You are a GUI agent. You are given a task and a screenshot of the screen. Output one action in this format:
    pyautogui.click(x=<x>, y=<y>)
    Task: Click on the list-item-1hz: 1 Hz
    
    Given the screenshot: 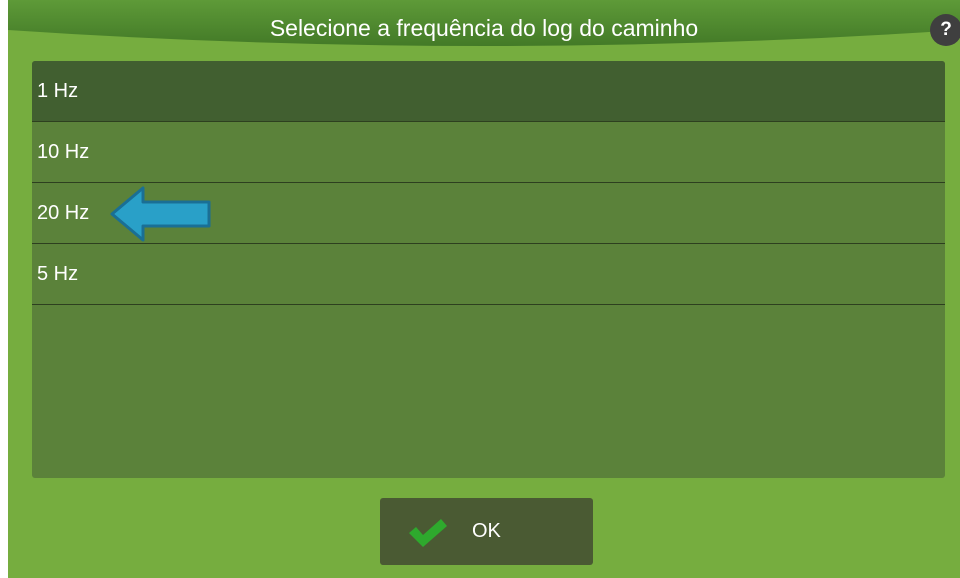 What is the action you would take?
    pyautogui.click(x=488, y=91)
    